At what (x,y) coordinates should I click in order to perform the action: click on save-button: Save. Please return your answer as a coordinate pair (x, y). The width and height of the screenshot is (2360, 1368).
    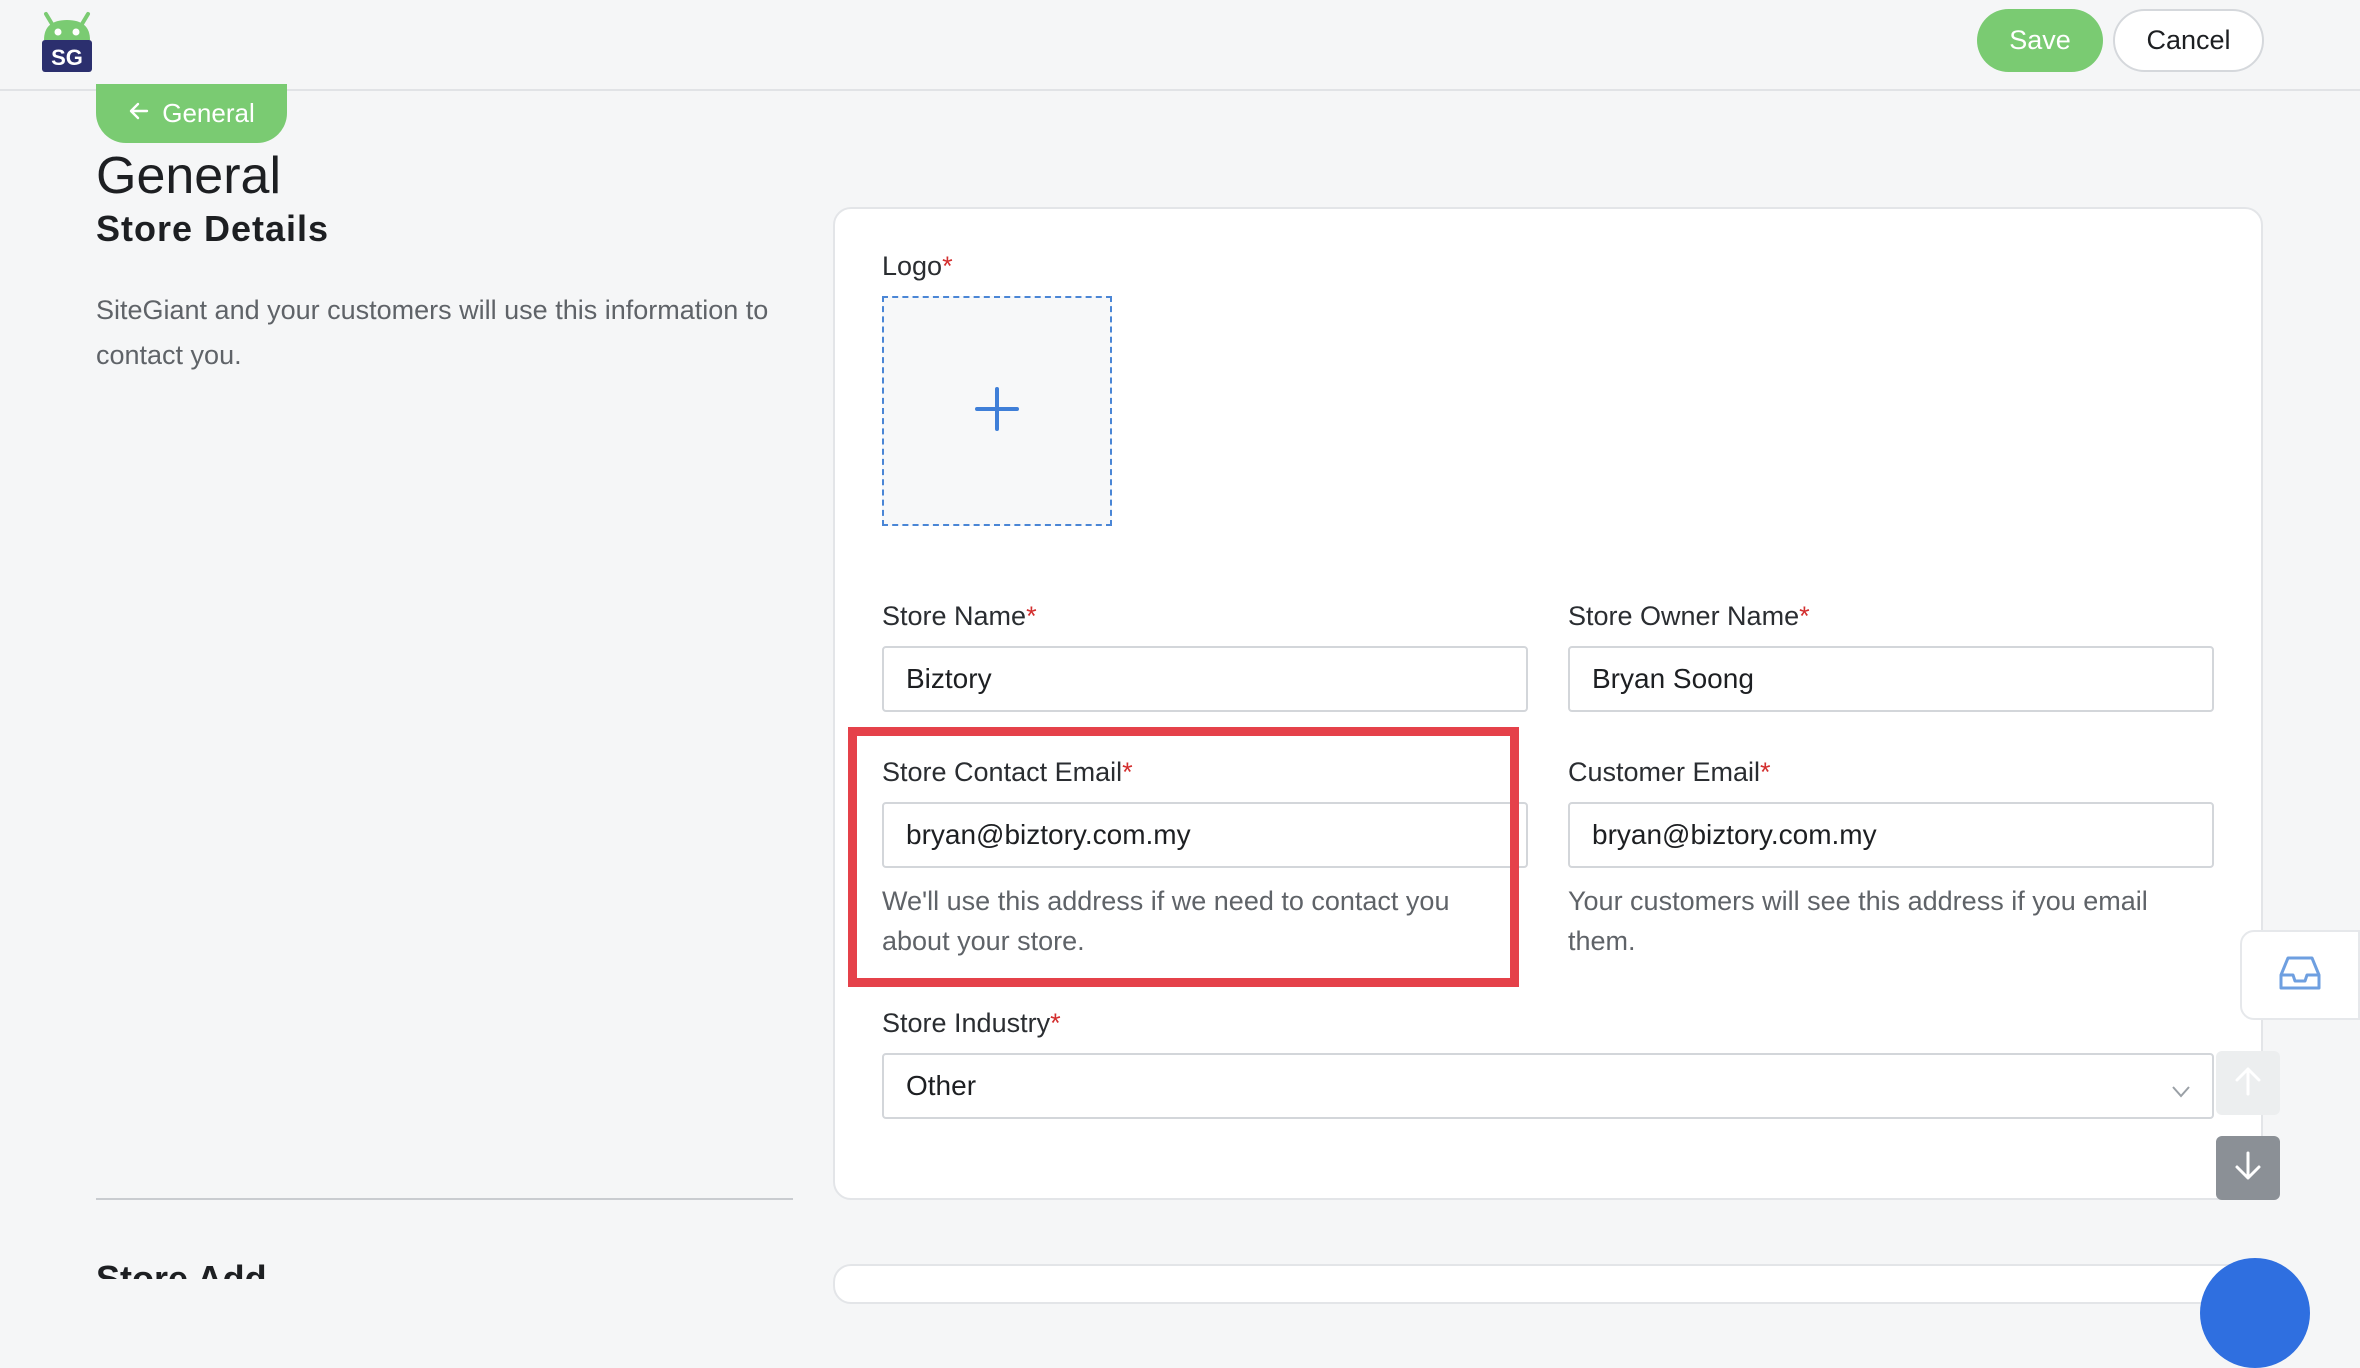
    Looking at the image, I should click on (2040, 40).